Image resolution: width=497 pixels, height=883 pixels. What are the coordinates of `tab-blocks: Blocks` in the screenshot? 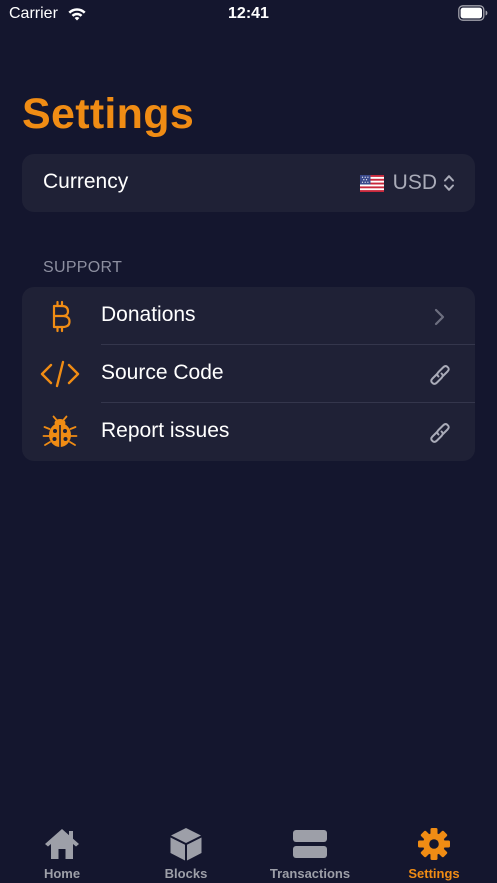 It's located at (186, 852).